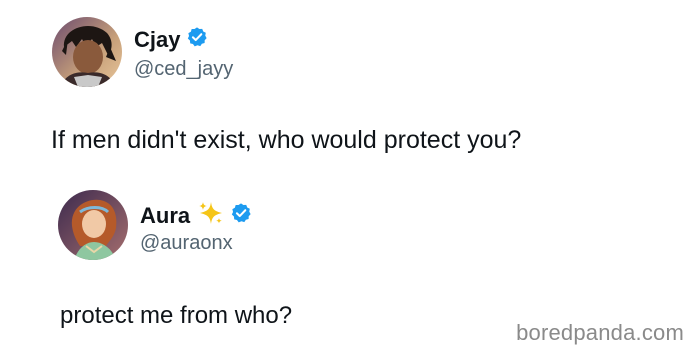 Image resolution: width=700 pixels, height=358 pixels. What do you see at coordinates (183, 69) in the screenshot?
I see `handle: @ced_jayy` at bounding box center [183, 69].